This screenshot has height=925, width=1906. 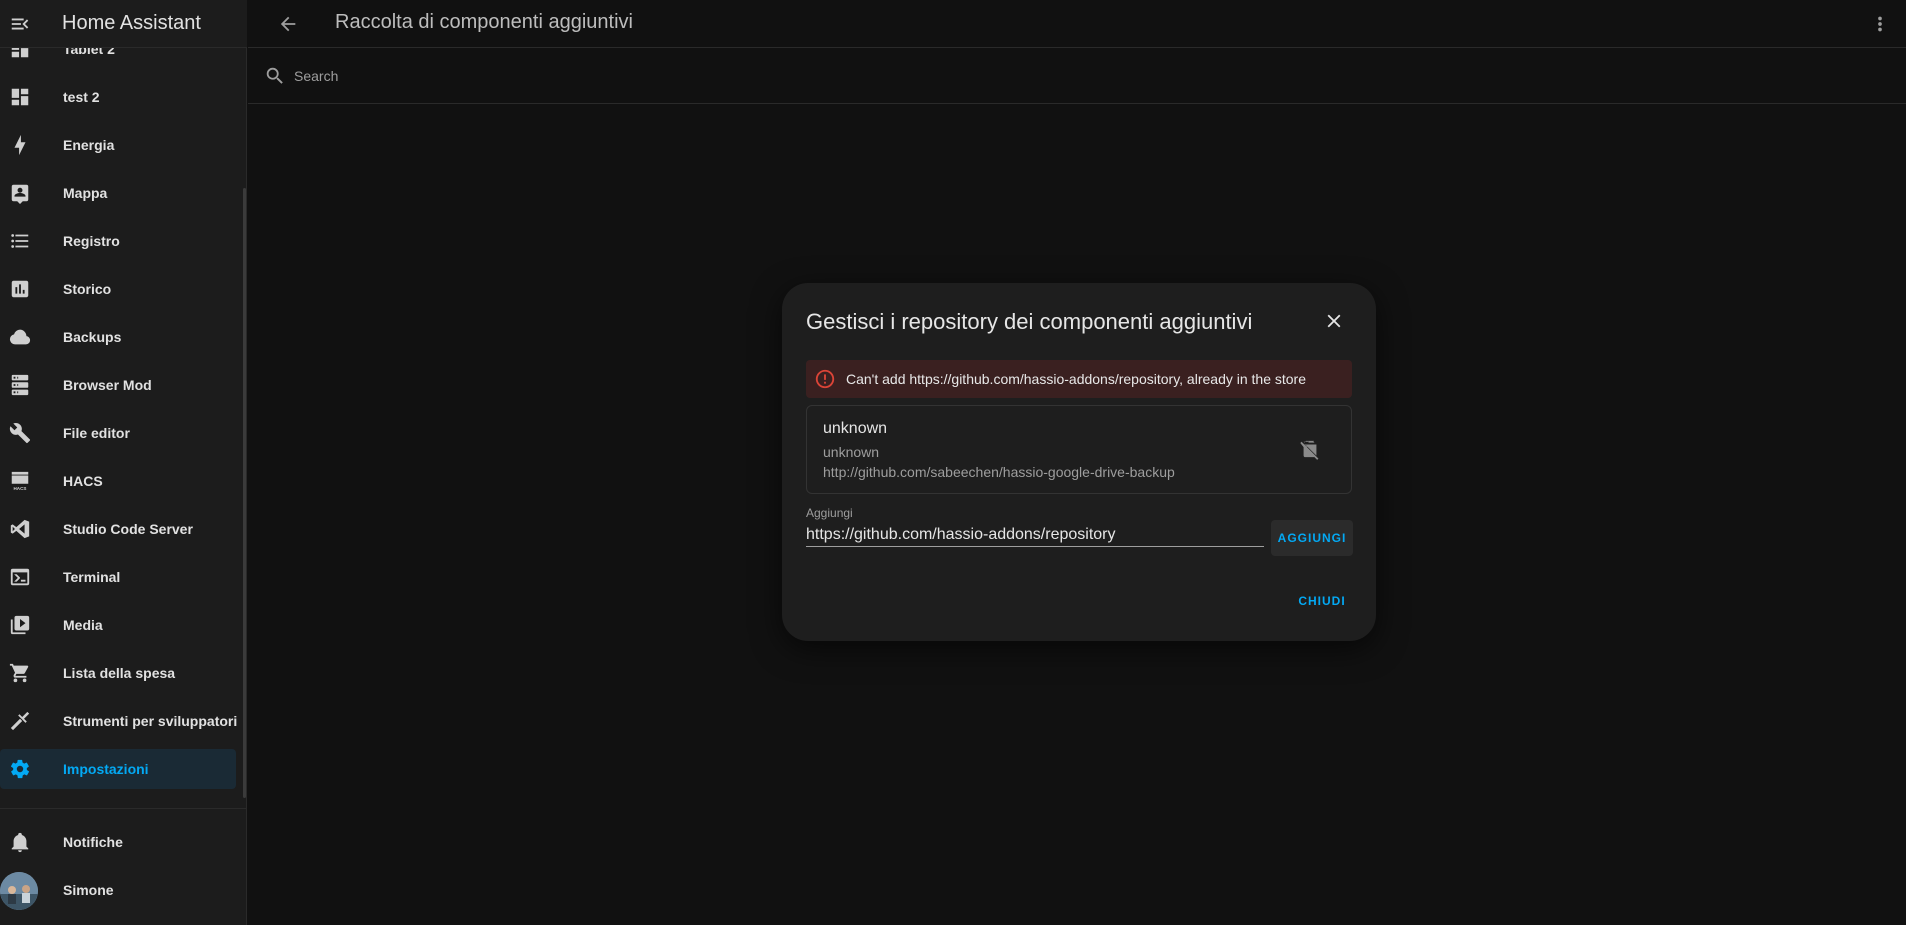 I want to click on sidebar-item-label: Registro, so click(x=91, y=241).